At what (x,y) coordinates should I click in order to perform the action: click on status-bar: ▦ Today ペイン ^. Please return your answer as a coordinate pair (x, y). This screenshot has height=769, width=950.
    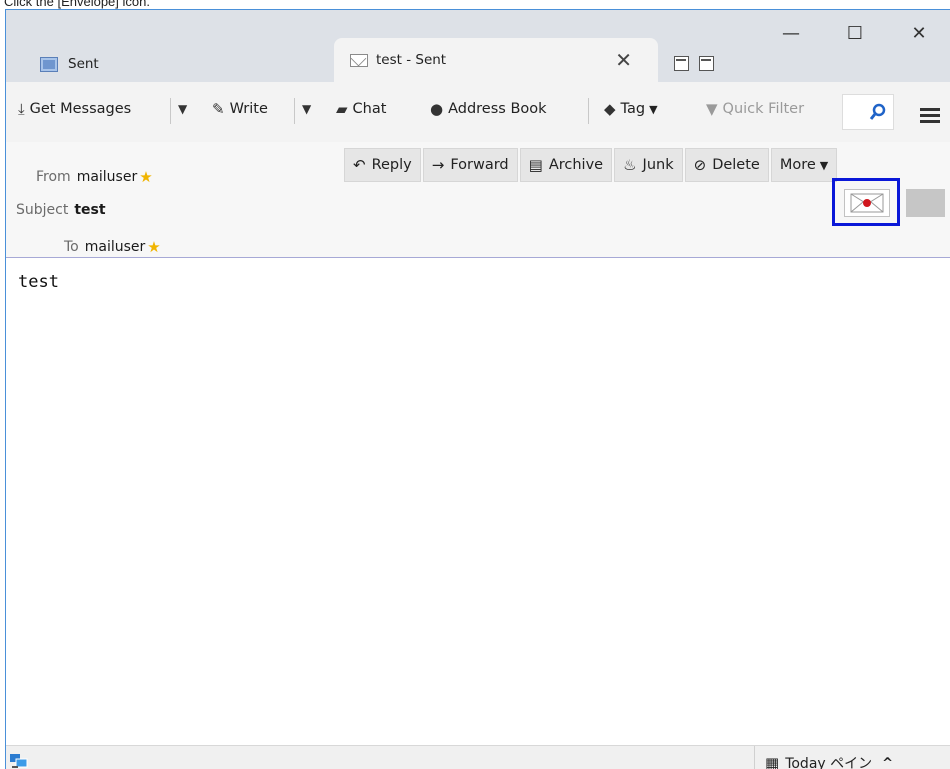
    Looking at the image, I should click on (478, 757).